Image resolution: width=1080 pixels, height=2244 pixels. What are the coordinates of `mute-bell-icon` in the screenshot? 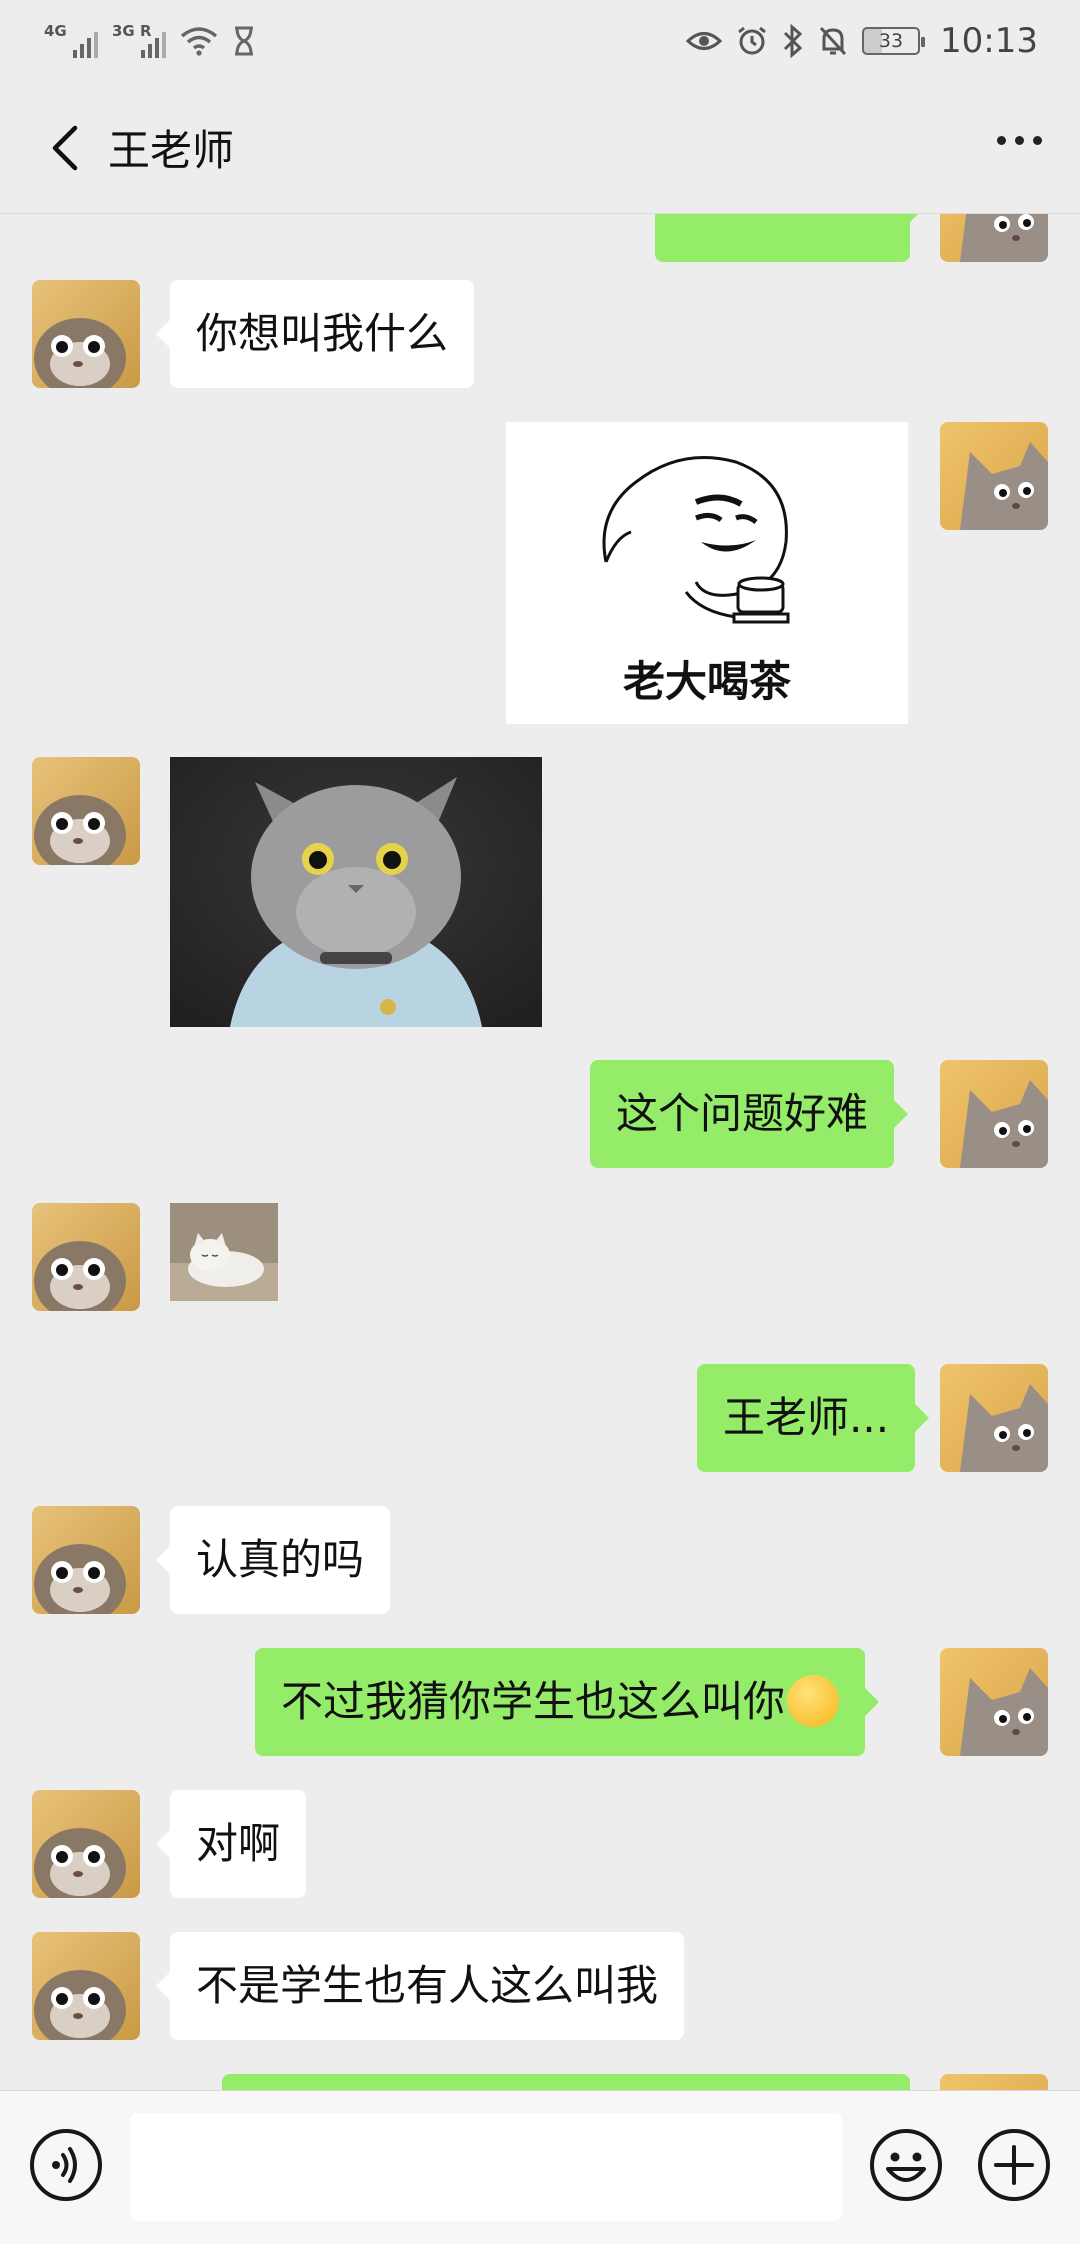 It's located at (833, 41).